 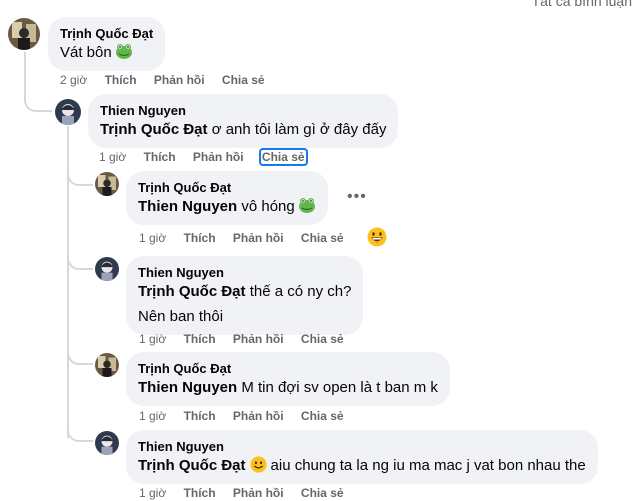 I want to click on comment-text: Vát bôn, so click(x=106, y=52).